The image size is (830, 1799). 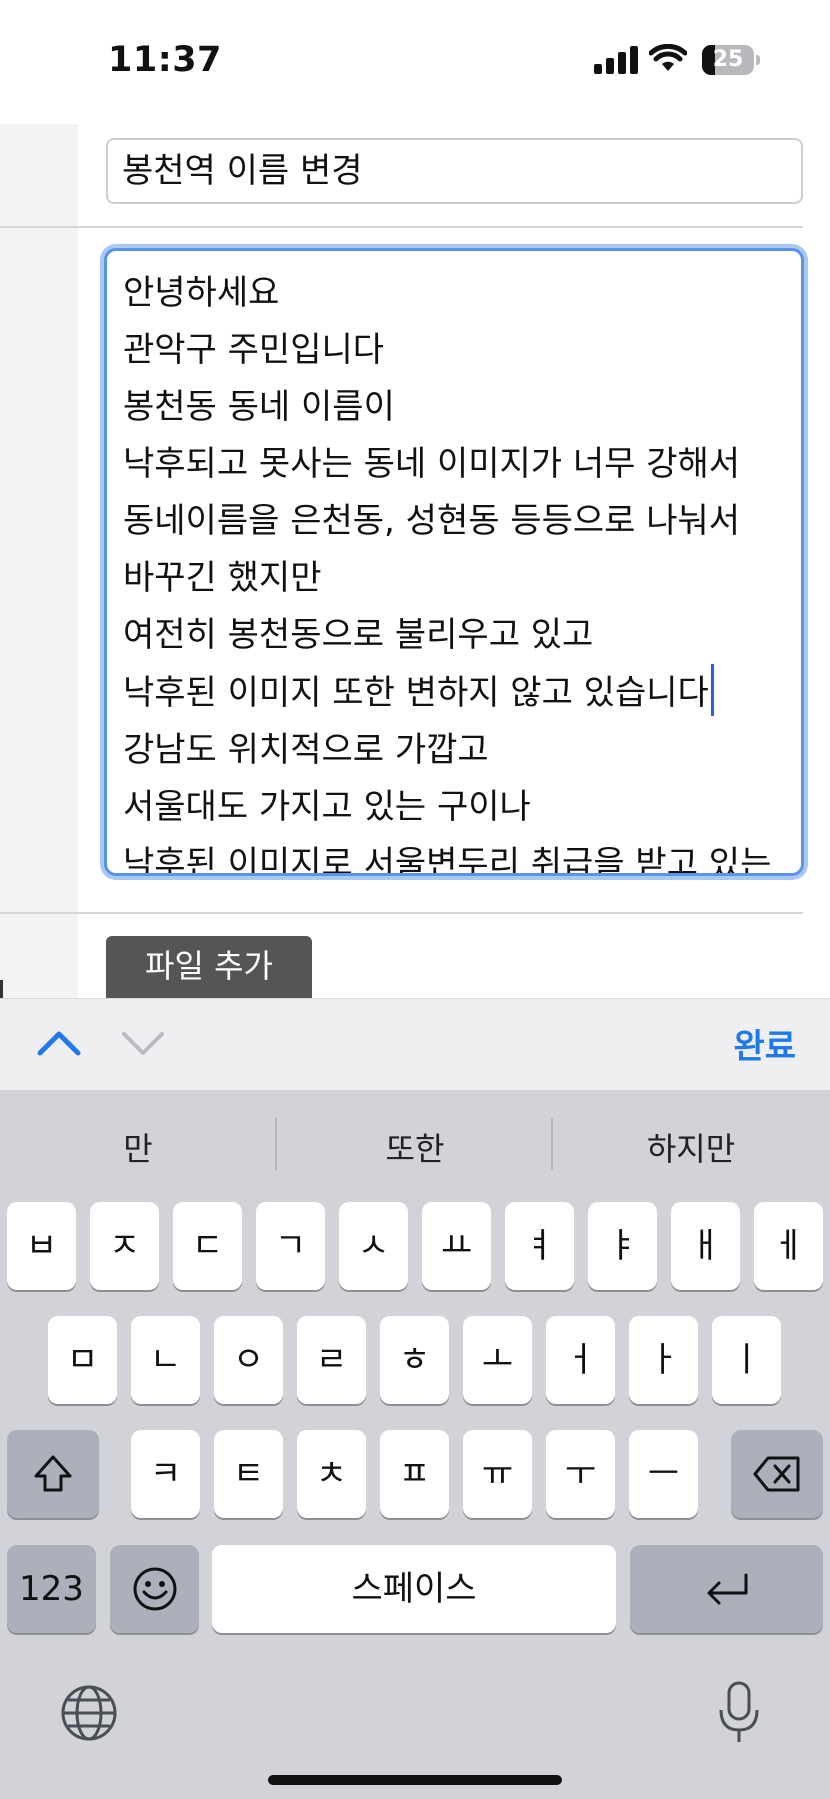 I want to click on key: ㅜ, so click(x=580, y=1474).